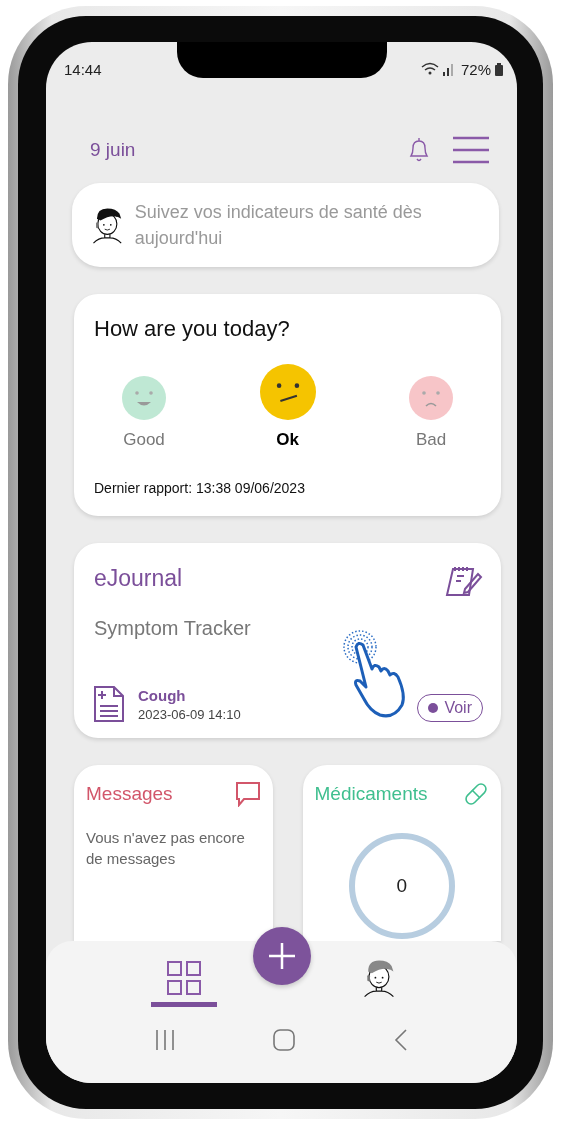 This screenshot has width=561, height=1125. What do you see at coordinates (287, 640) in the screenshot?
I see `ejournal-card: eJournal Symptom Tracker Cough 2023-06-09 14:10 Voir` at bounding box center [287, 640].